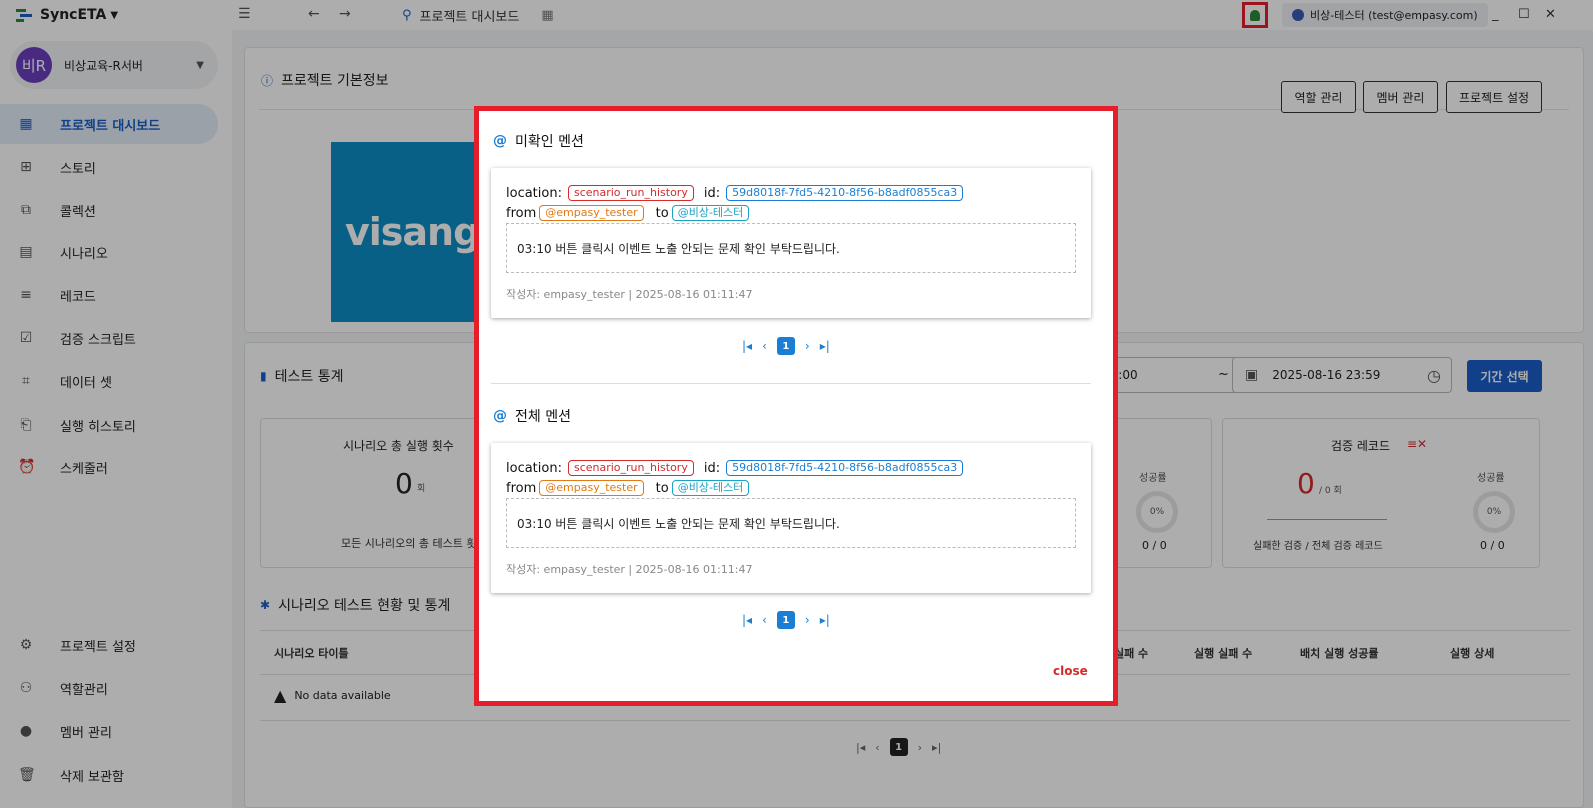  I want to click on unconfirmed-pagination: |◂ ‹ 1 › ▸|, so click(786, 346).